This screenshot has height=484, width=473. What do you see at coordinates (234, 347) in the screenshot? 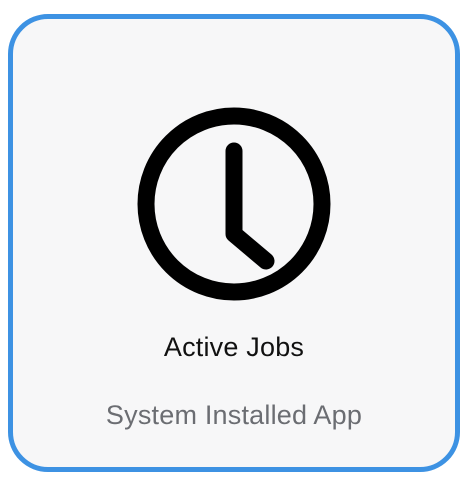
I see `app-title: Active Jobs` at bounding box center [234, 347].